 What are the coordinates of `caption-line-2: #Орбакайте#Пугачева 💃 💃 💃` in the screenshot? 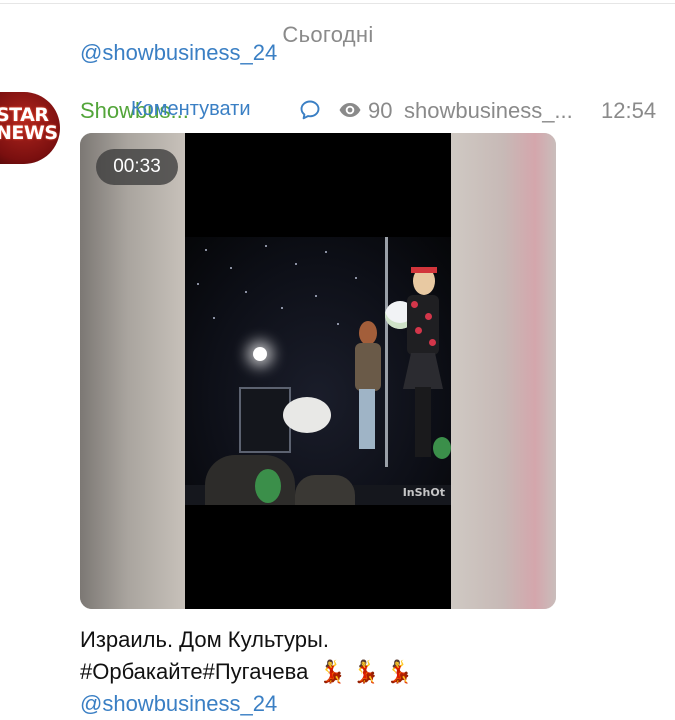 It's located at (375, 672).